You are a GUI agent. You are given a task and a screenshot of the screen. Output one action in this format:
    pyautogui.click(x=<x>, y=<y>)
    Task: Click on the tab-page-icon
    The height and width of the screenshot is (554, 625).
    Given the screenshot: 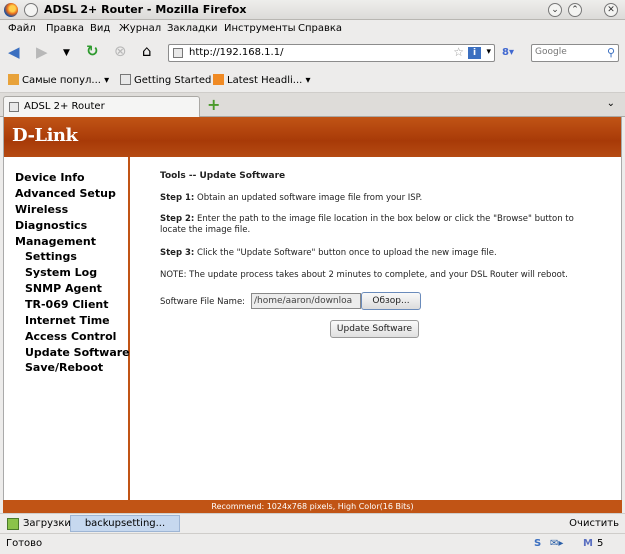 What is the action you would take?
    pyautogui.click(x=14, y=107)
    